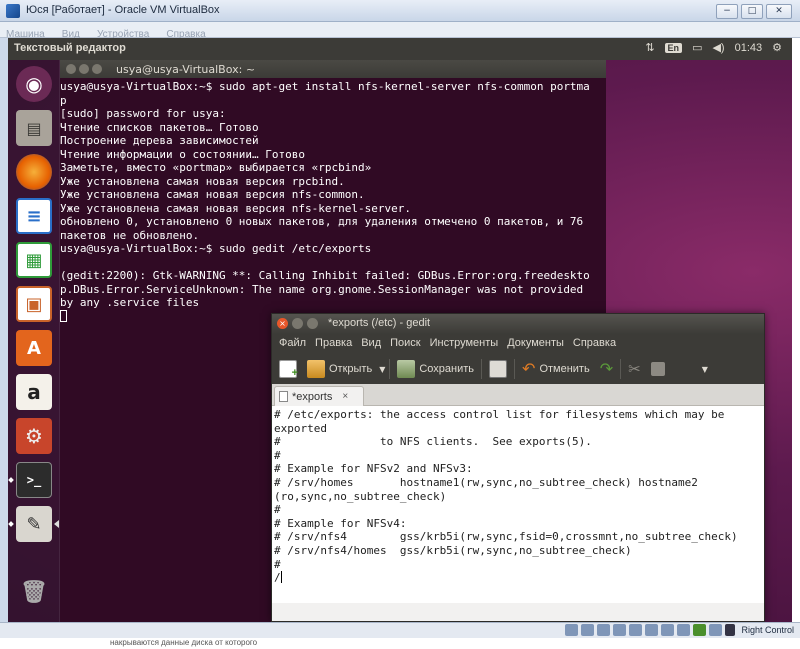 Image resolution: width=800 pixels, height=649 pixels. What do you see at coordinates (312, 323) in the screenshot?
I see `gedit-maximize-button` at bounding box center [312, 323].